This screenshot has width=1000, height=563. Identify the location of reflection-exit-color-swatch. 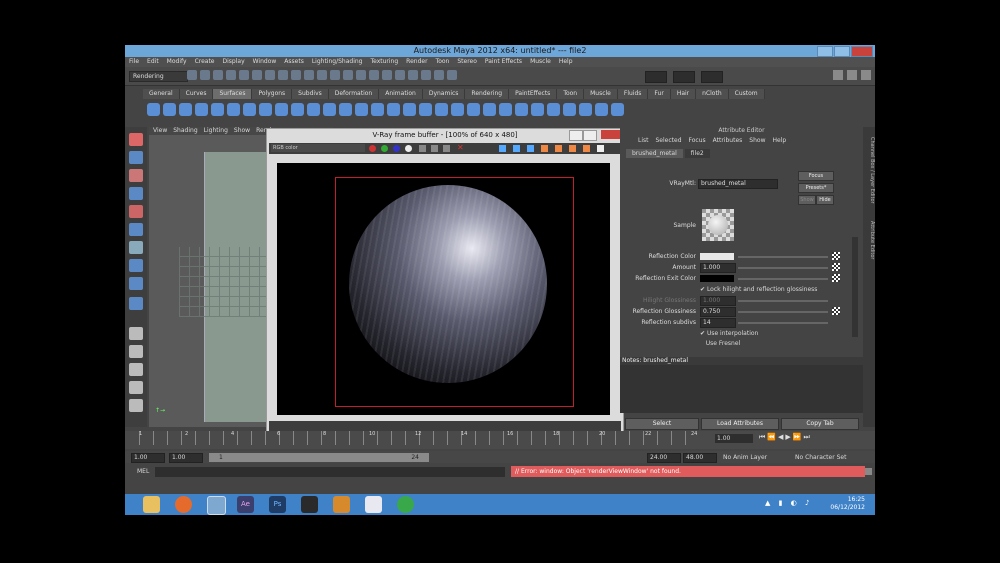
(717, 278).